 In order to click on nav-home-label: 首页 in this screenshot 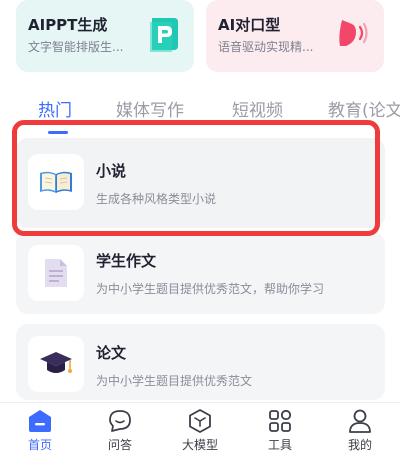, I will do `click(39, 445)`.